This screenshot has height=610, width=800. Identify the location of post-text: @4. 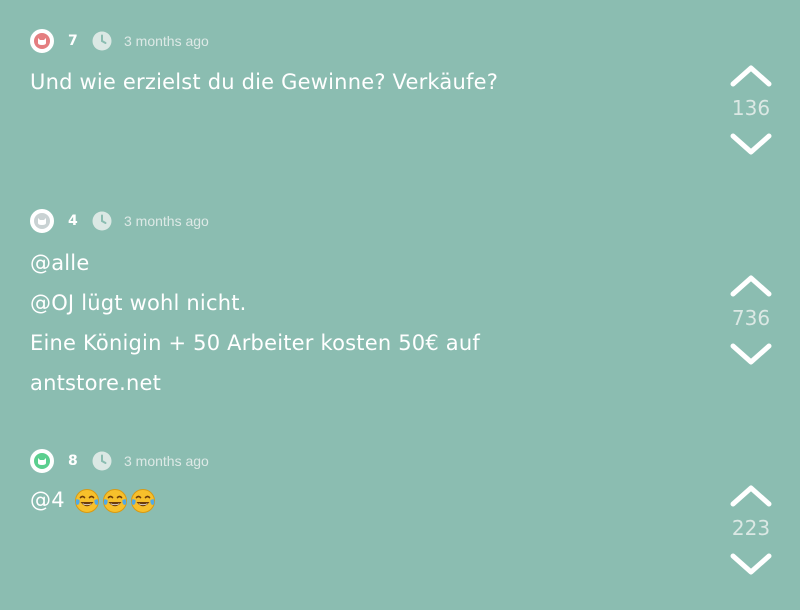
(93, 500).